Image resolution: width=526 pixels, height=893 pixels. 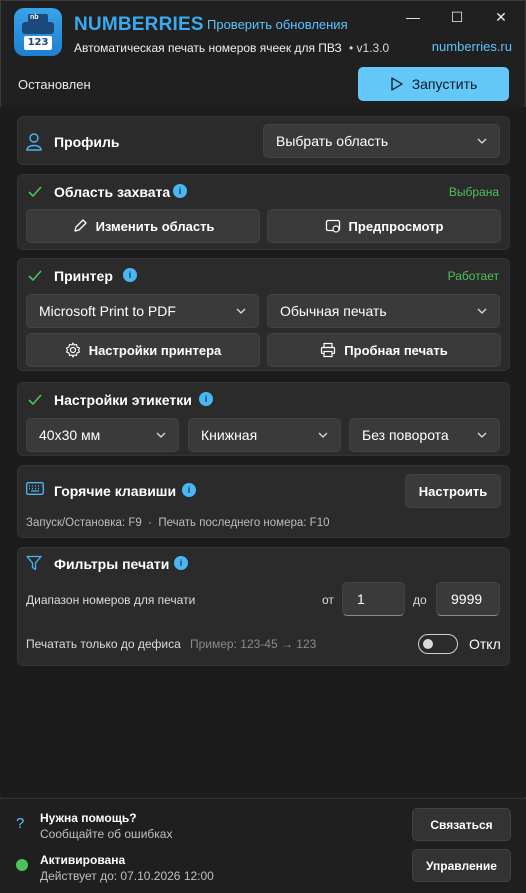 I want to click on range-from-value: 1, so click(x=361, y=599).